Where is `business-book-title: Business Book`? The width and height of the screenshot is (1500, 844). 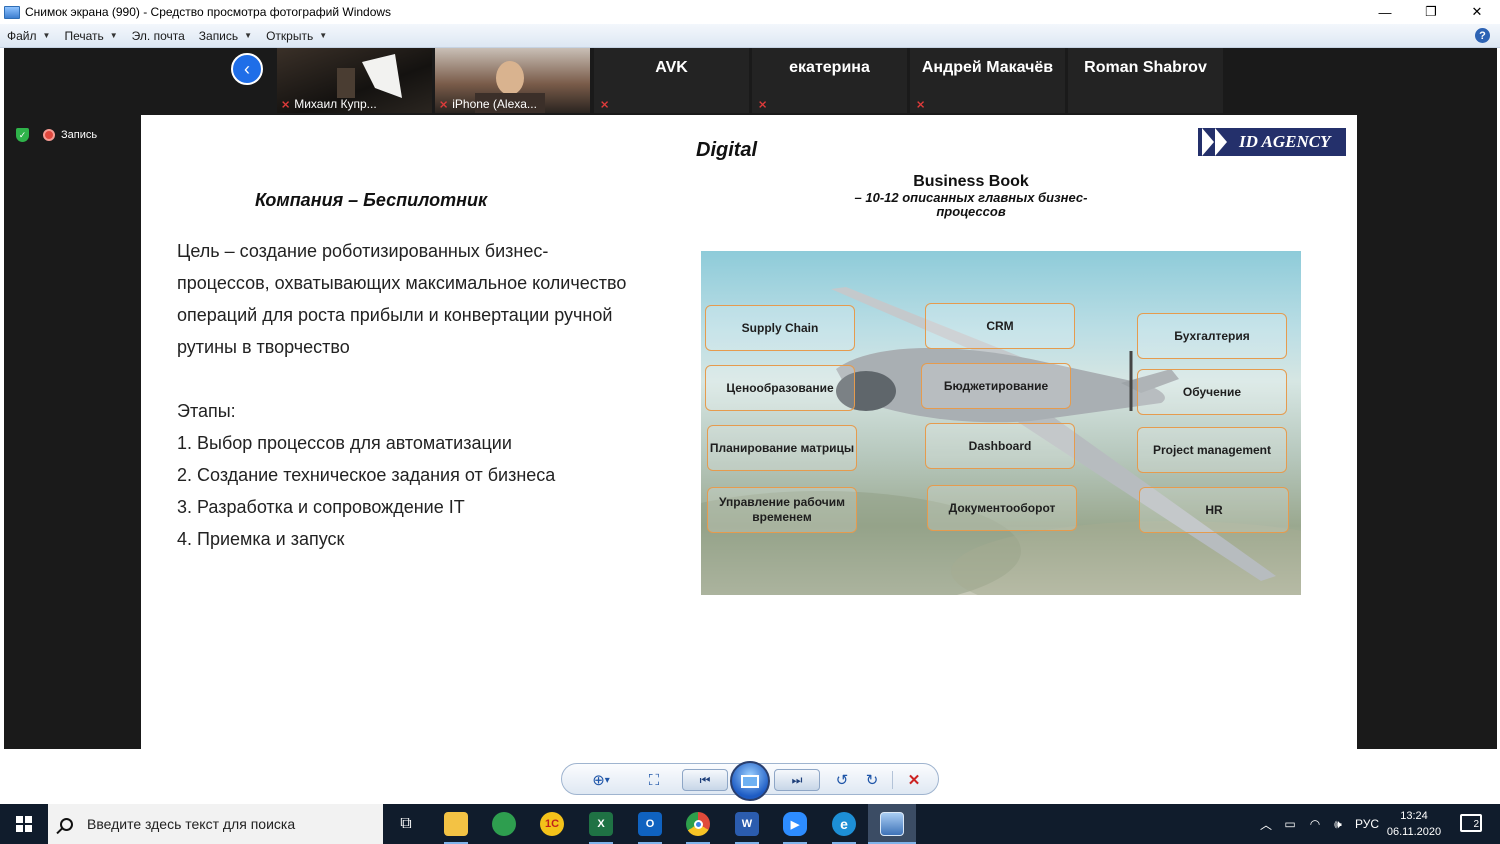 business-book-title: Business Book is located at coordinates (971, 181).